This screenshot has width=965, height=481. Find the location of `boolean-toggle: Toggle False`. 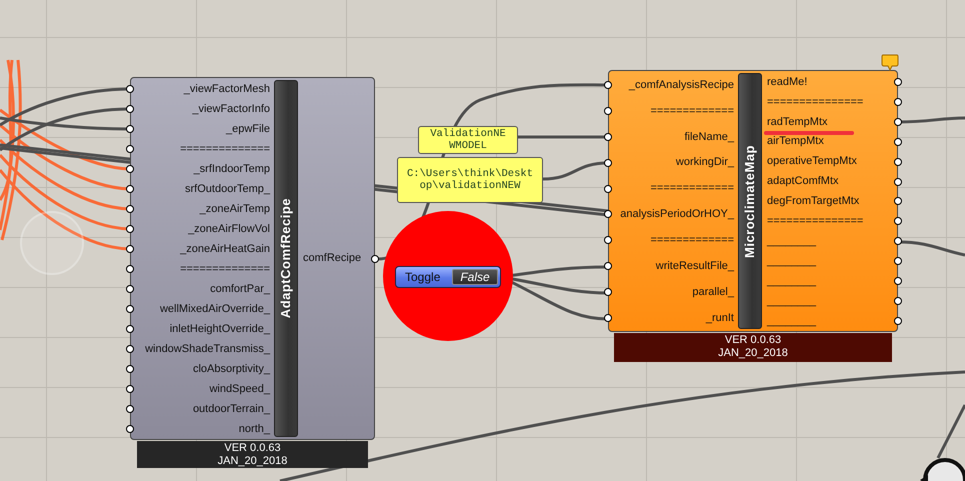

boolean-toggle: Toggle False is located at coordinates (448, 277).